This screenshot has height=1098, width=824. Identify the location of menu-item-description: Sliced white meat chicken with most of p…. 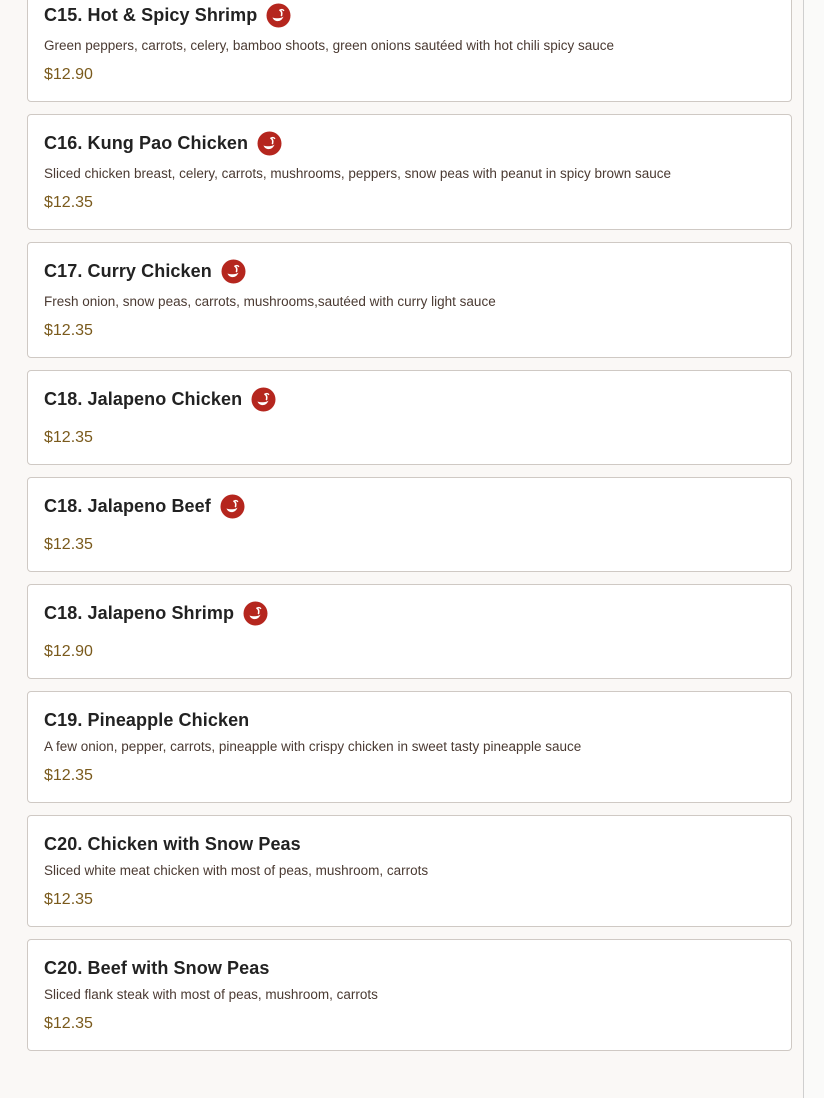
(236, 870).